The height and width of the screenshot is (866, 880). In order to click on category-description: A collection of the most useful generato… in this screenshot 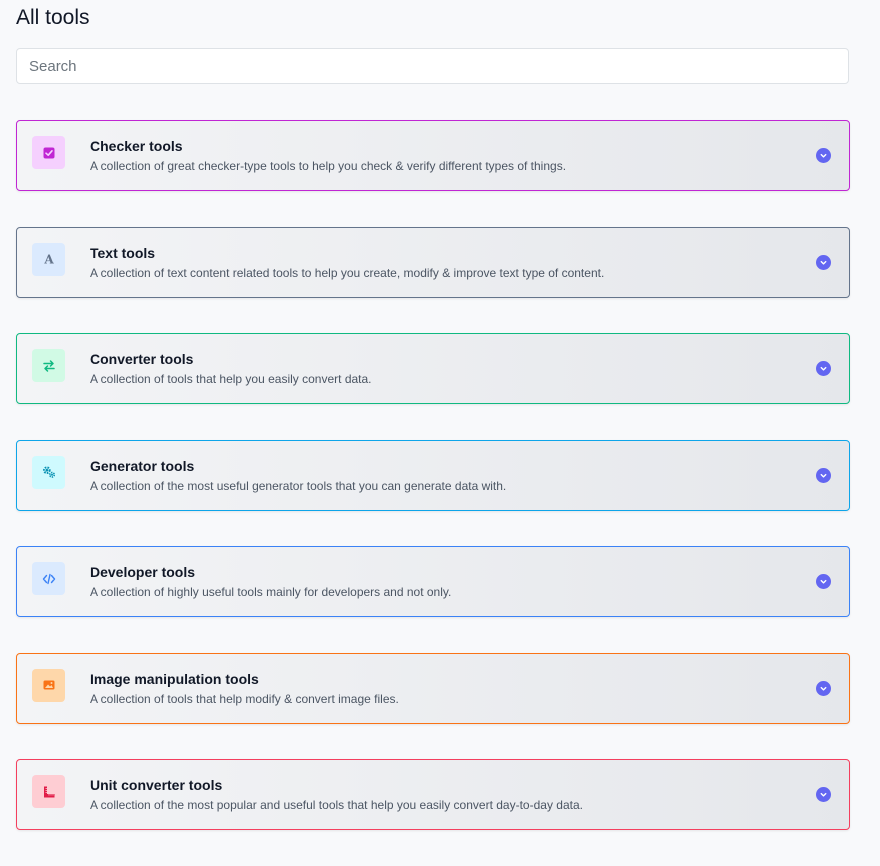, I will do `click(298, 485)`.